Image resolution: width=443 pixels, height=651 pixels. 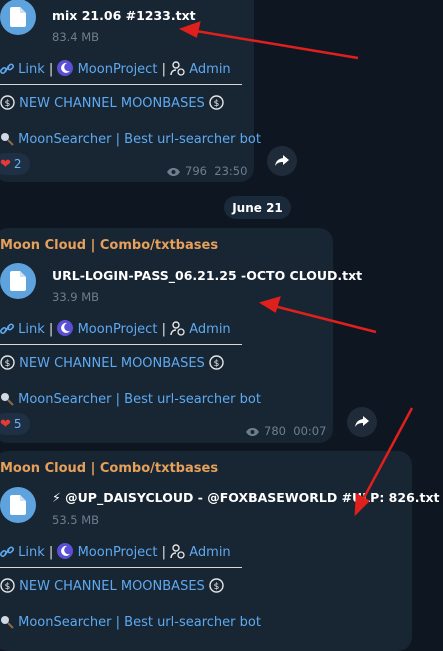 What do you see at coordinates (310, 431) in the screenshot?
I see `time: 00:07` at bounding box center [310, 431].